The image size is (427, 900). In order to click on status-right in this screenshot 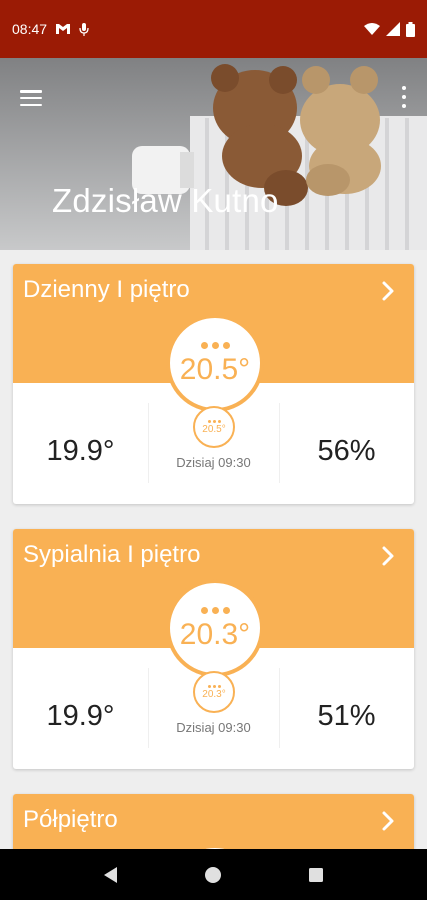, I will do `click(389, 29)`.